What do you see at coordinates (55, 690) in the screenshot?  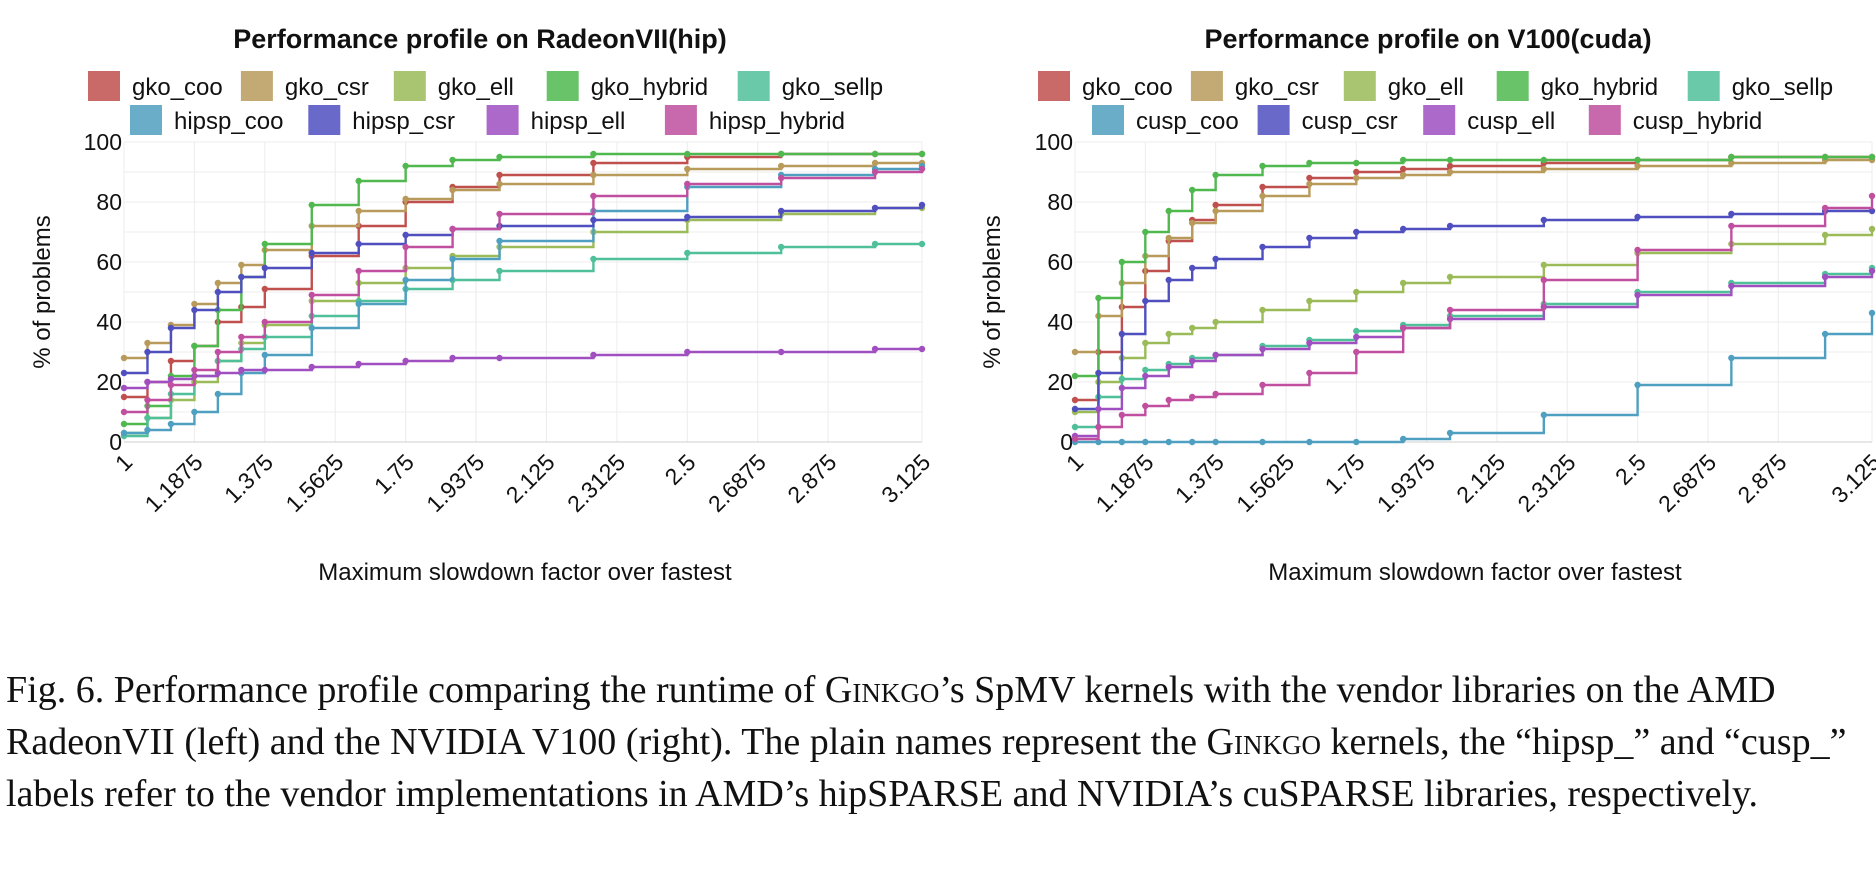 I see `caption-fig-label: Fig. 6.` at bounding box center [55, 690].